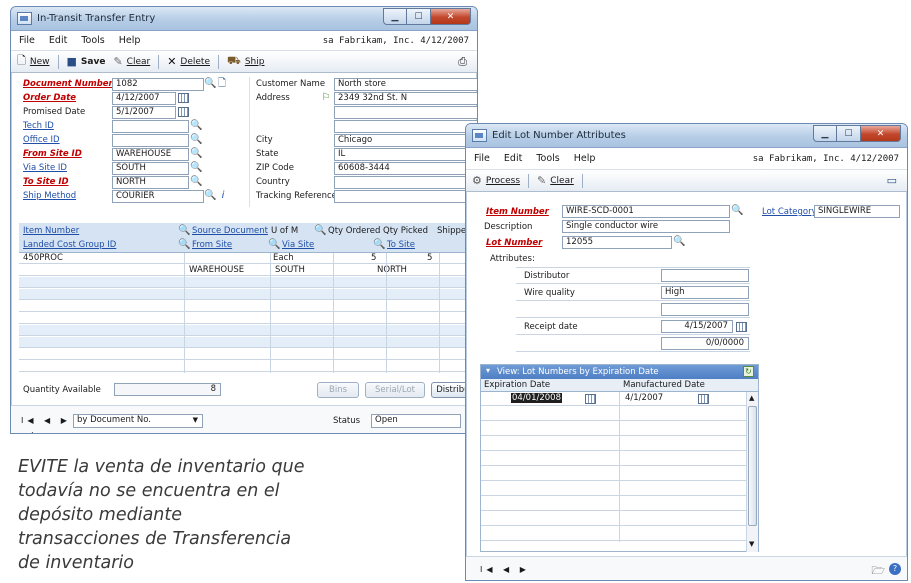 The image size is (911, 583). Describe the element at coordinates (212, 245) in the screenshot. I see `from-site-header: From Site` at that location.